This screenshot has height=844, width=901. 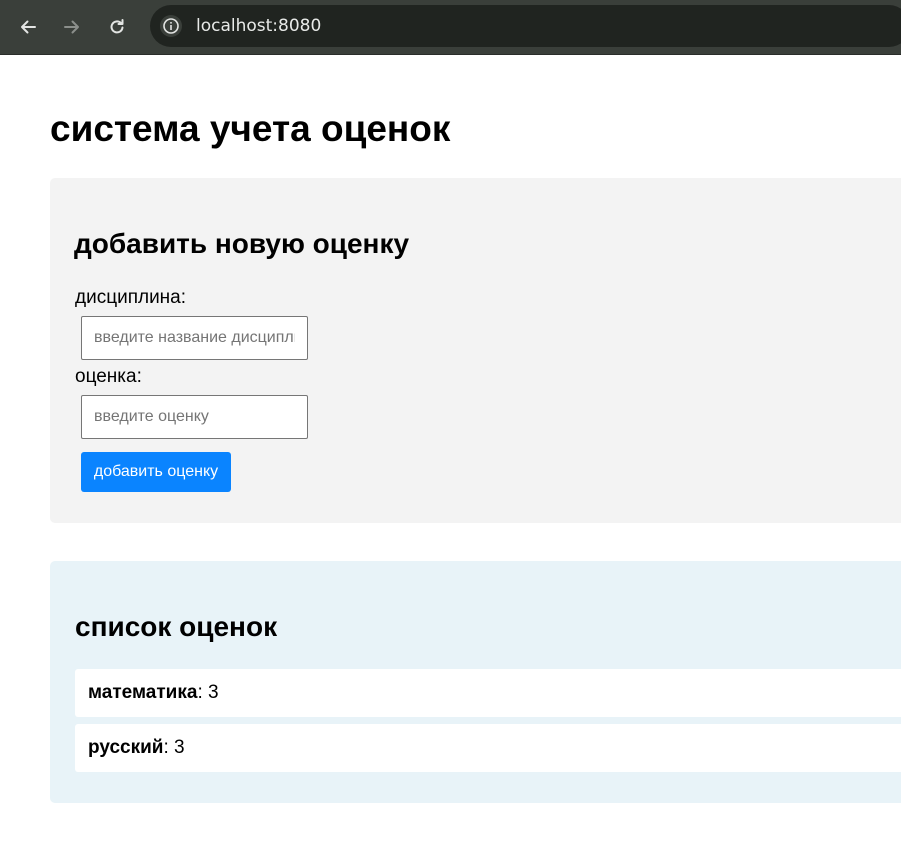 I want to click on reload-icon, so click(x=117, y=26).